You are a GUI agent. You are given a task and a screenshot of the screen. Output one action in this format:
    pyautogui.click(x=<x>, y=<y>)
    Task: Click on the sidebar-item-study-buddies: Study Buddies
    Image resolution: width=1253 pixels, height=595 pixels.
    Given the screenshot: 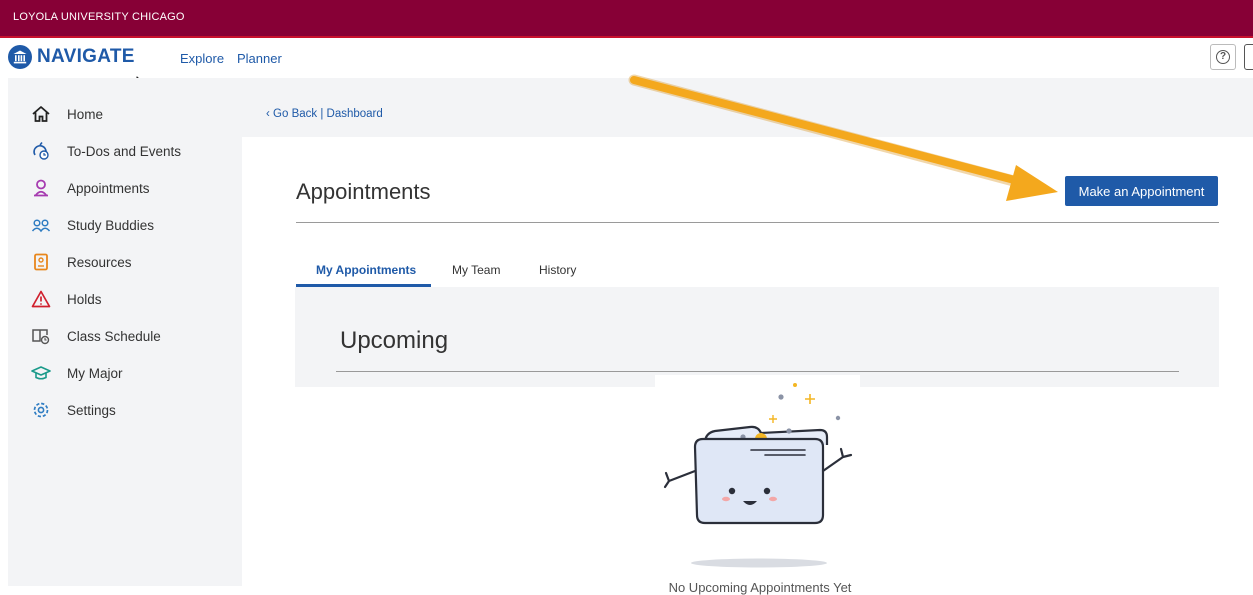 What is the action you would take?
    pyautogui.click(x=92, y=225)
    